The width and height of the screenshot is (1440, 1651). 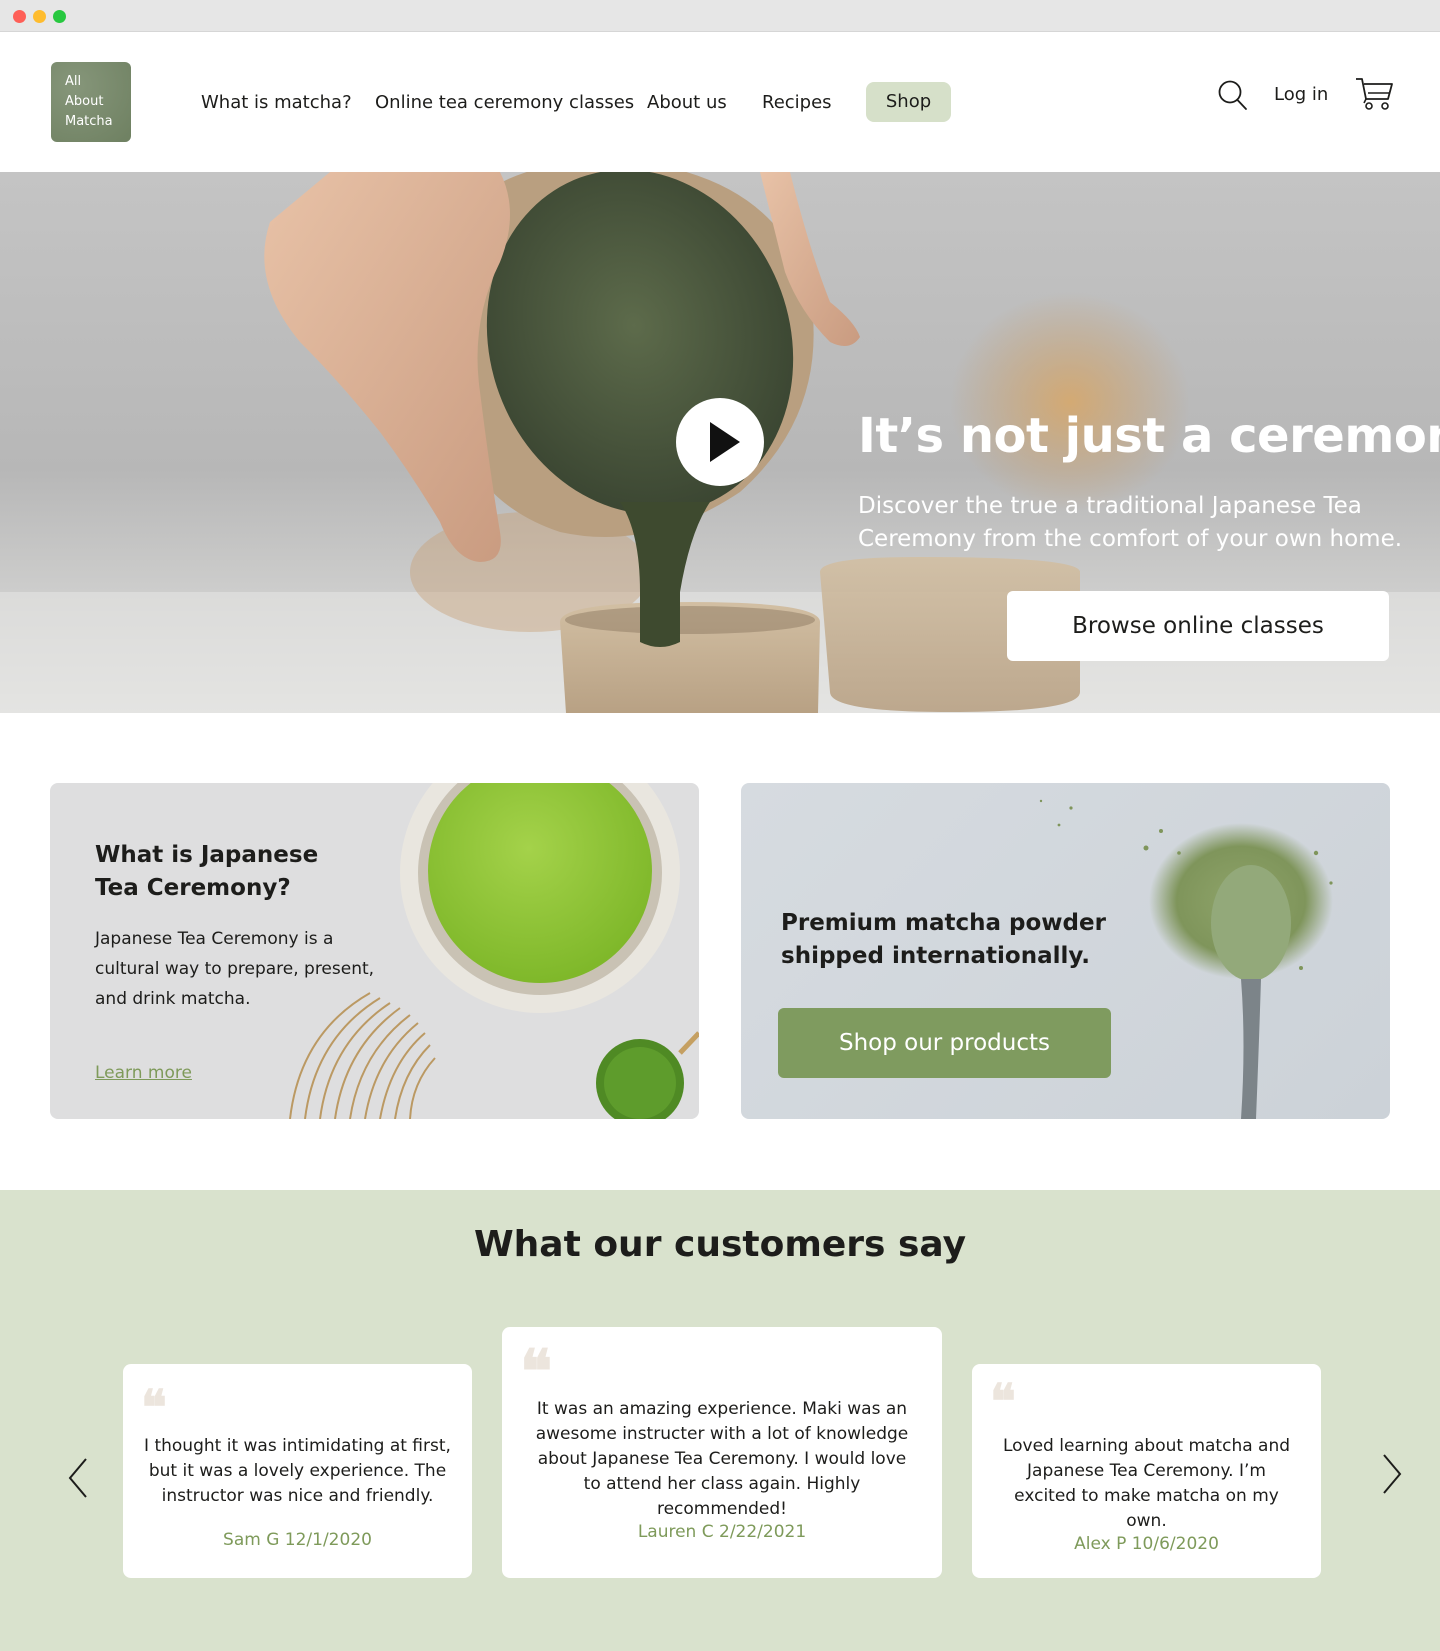 I want to click on site-logo: All About Matcha, so click(x=91, y=102).